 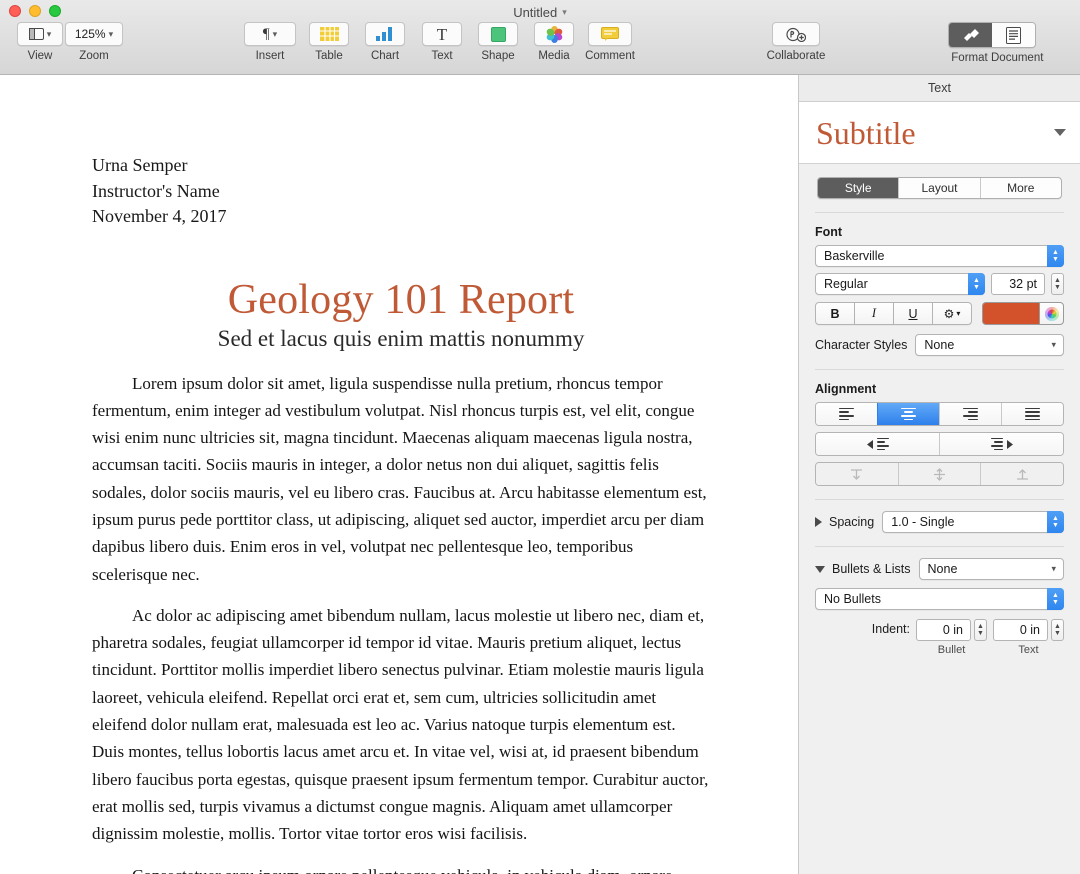 What do you see at coordinates (874, 313) in the screenshot?
I see `italic-button: I` at bounding box center [874, 313].